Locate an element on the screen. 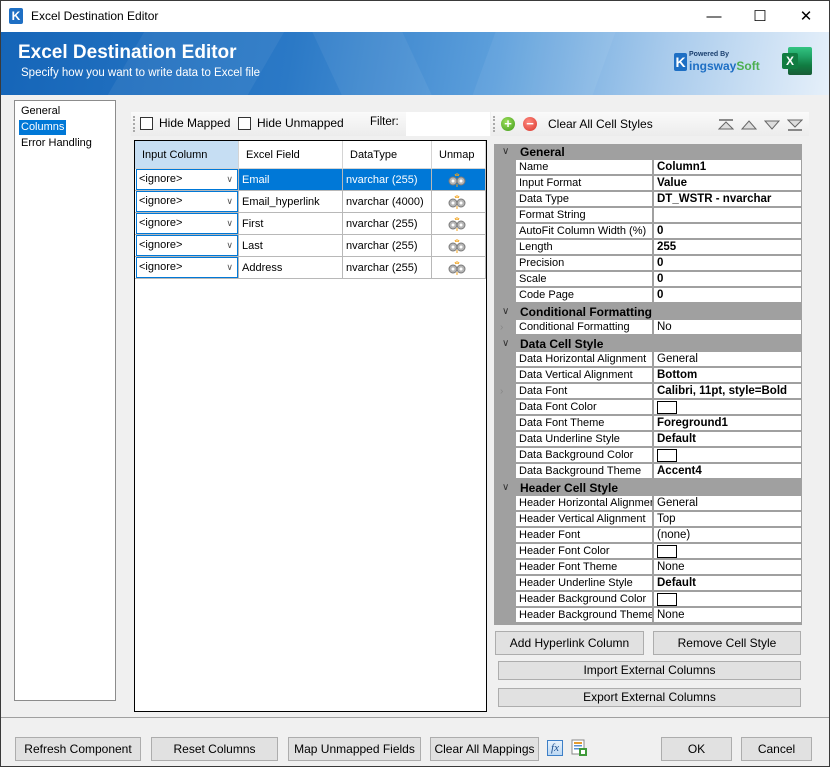 The image size is (830, 767). remove-cell-style-button: Remove Cell Style is located at coordinates (727, 643).